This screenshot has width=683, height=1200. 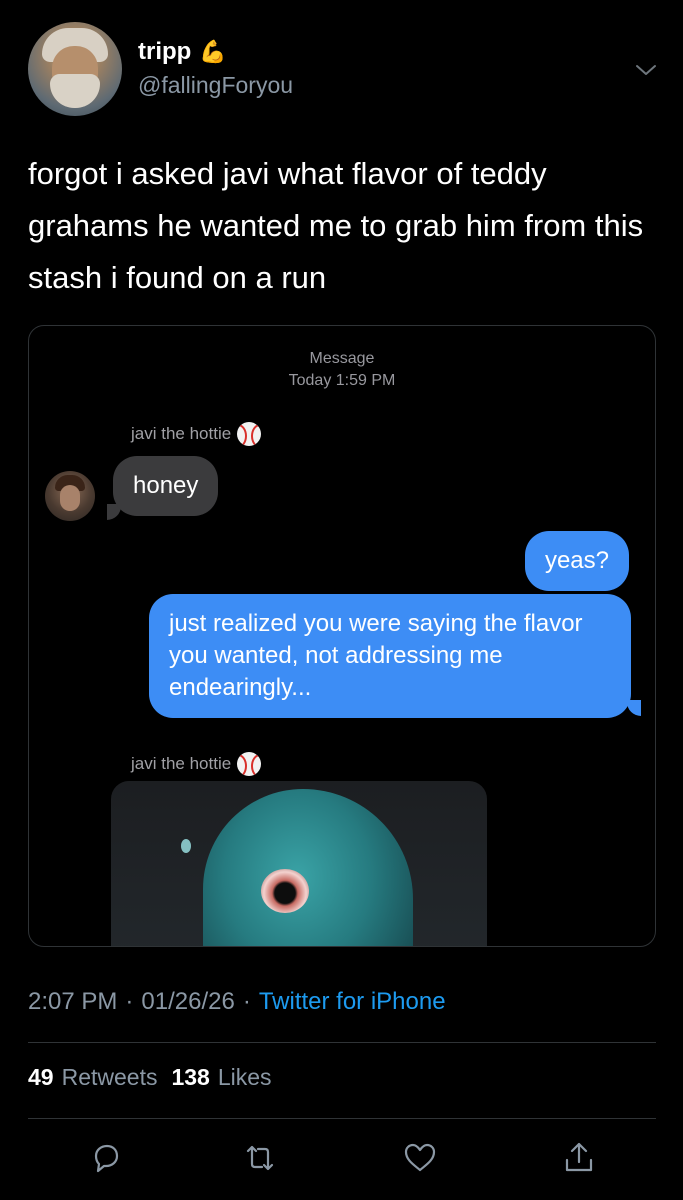 I want to click on fish-eye, so click(x=285, y=891).